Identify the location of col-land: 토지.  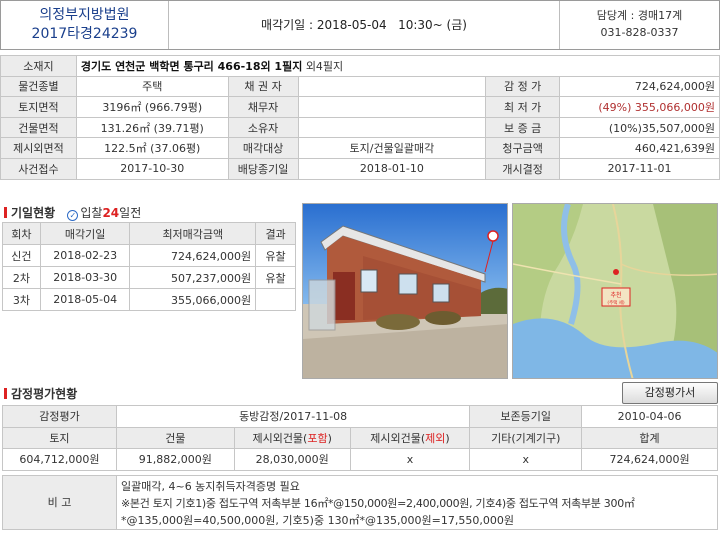
(59, 437).